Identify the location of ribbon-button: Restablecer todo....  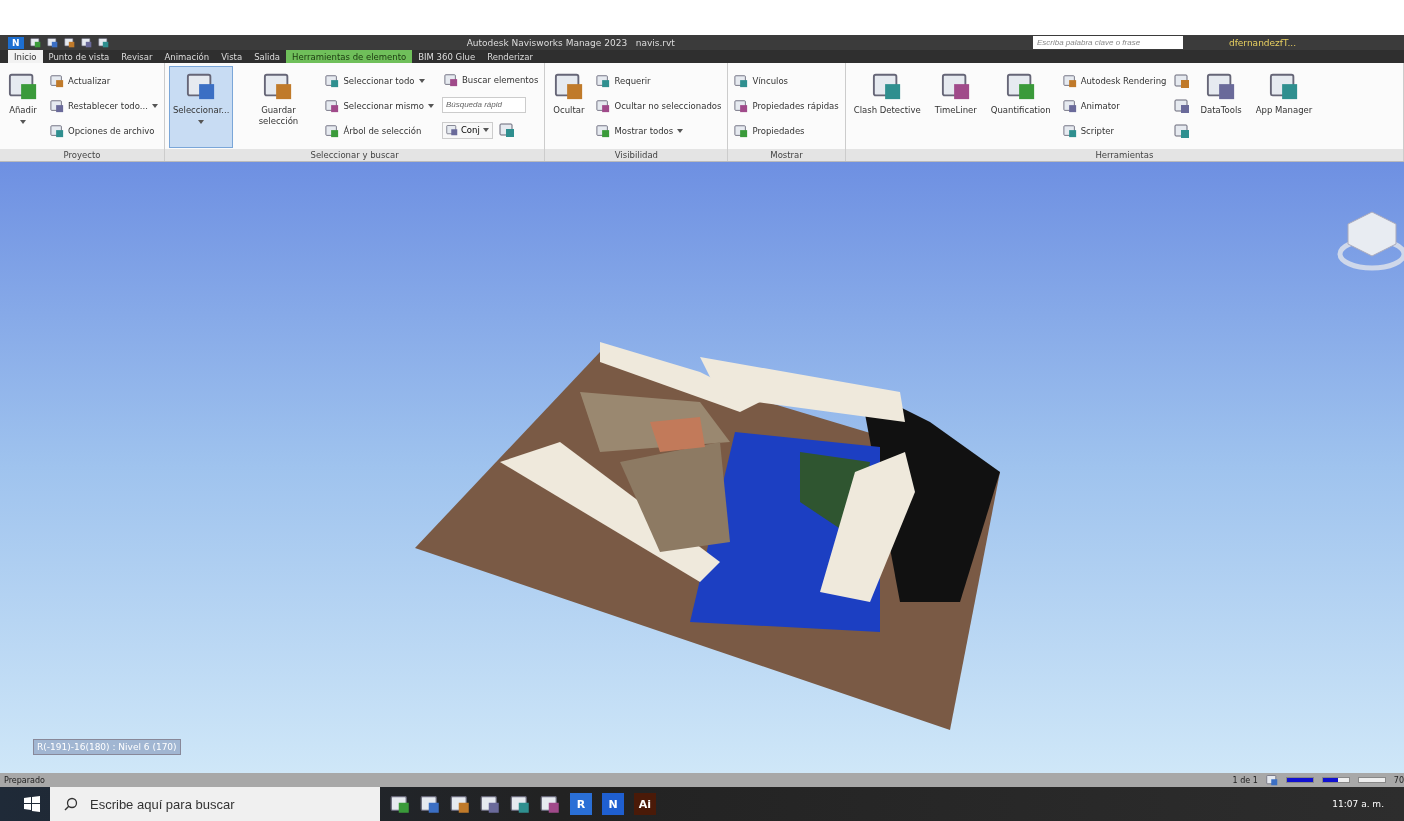
(104, 105).